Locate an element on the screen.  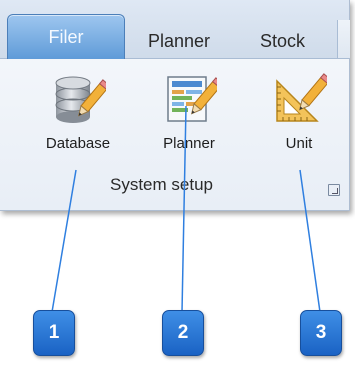
database-button: Database is located at coordinates (78, 119).